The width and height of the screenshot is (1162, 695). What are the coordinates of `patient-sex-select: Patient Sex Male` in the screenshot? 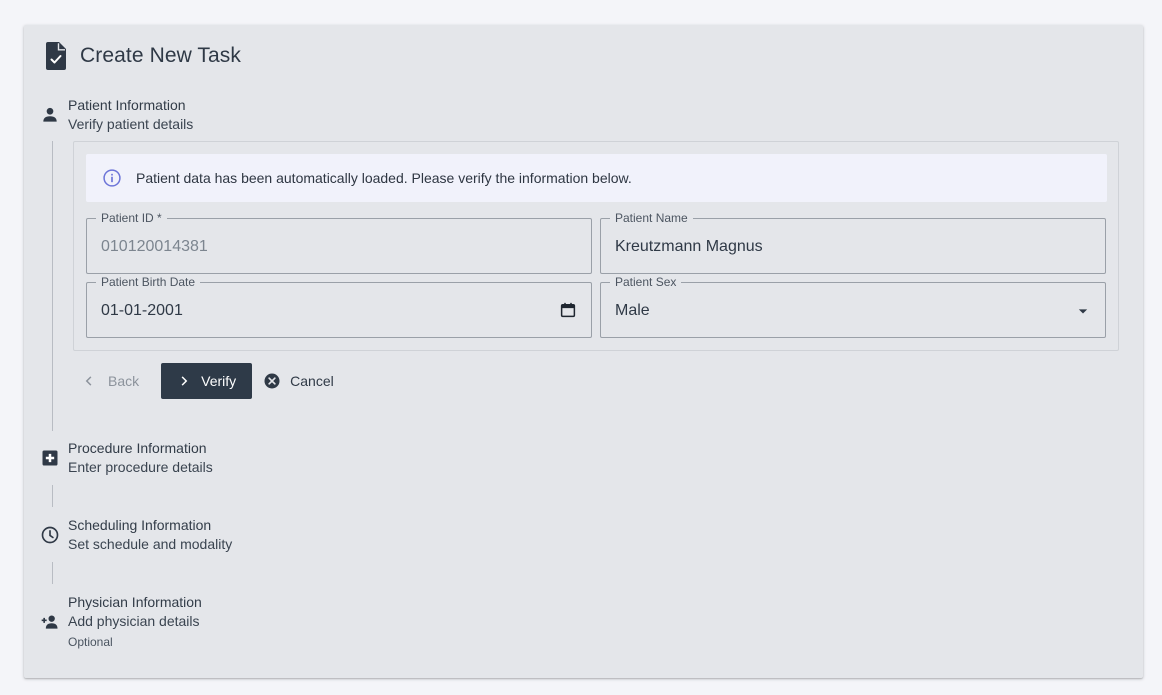 It's located at (853, 306).